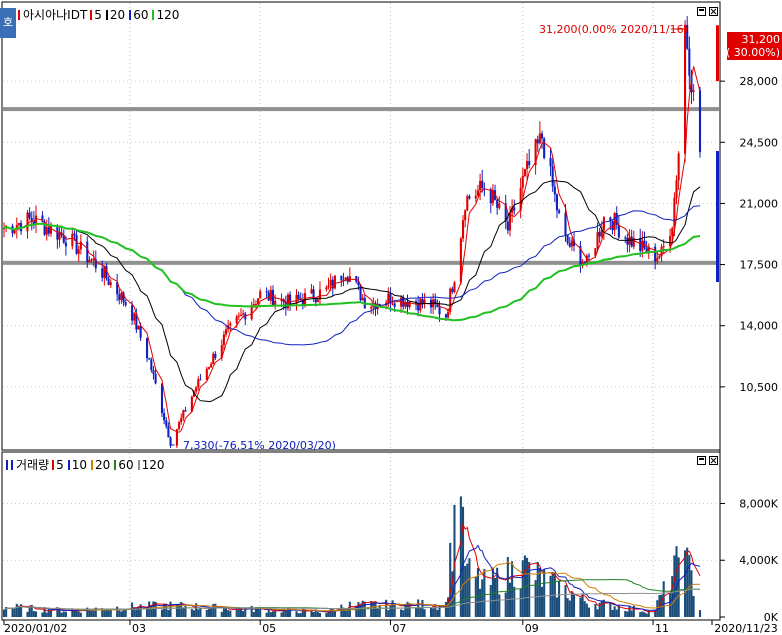 This screenshot has width=782, height=635. I want to click on volume-legend-label-60: 60, so click(126, 464).